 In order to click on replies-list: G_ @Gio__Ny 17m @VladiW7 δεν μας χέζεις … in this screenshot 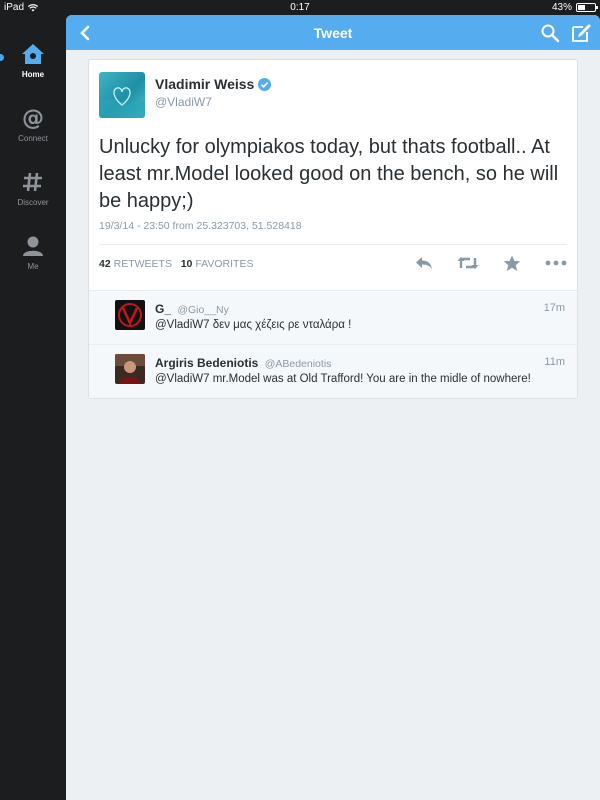, I will do `click(333, 344)`.